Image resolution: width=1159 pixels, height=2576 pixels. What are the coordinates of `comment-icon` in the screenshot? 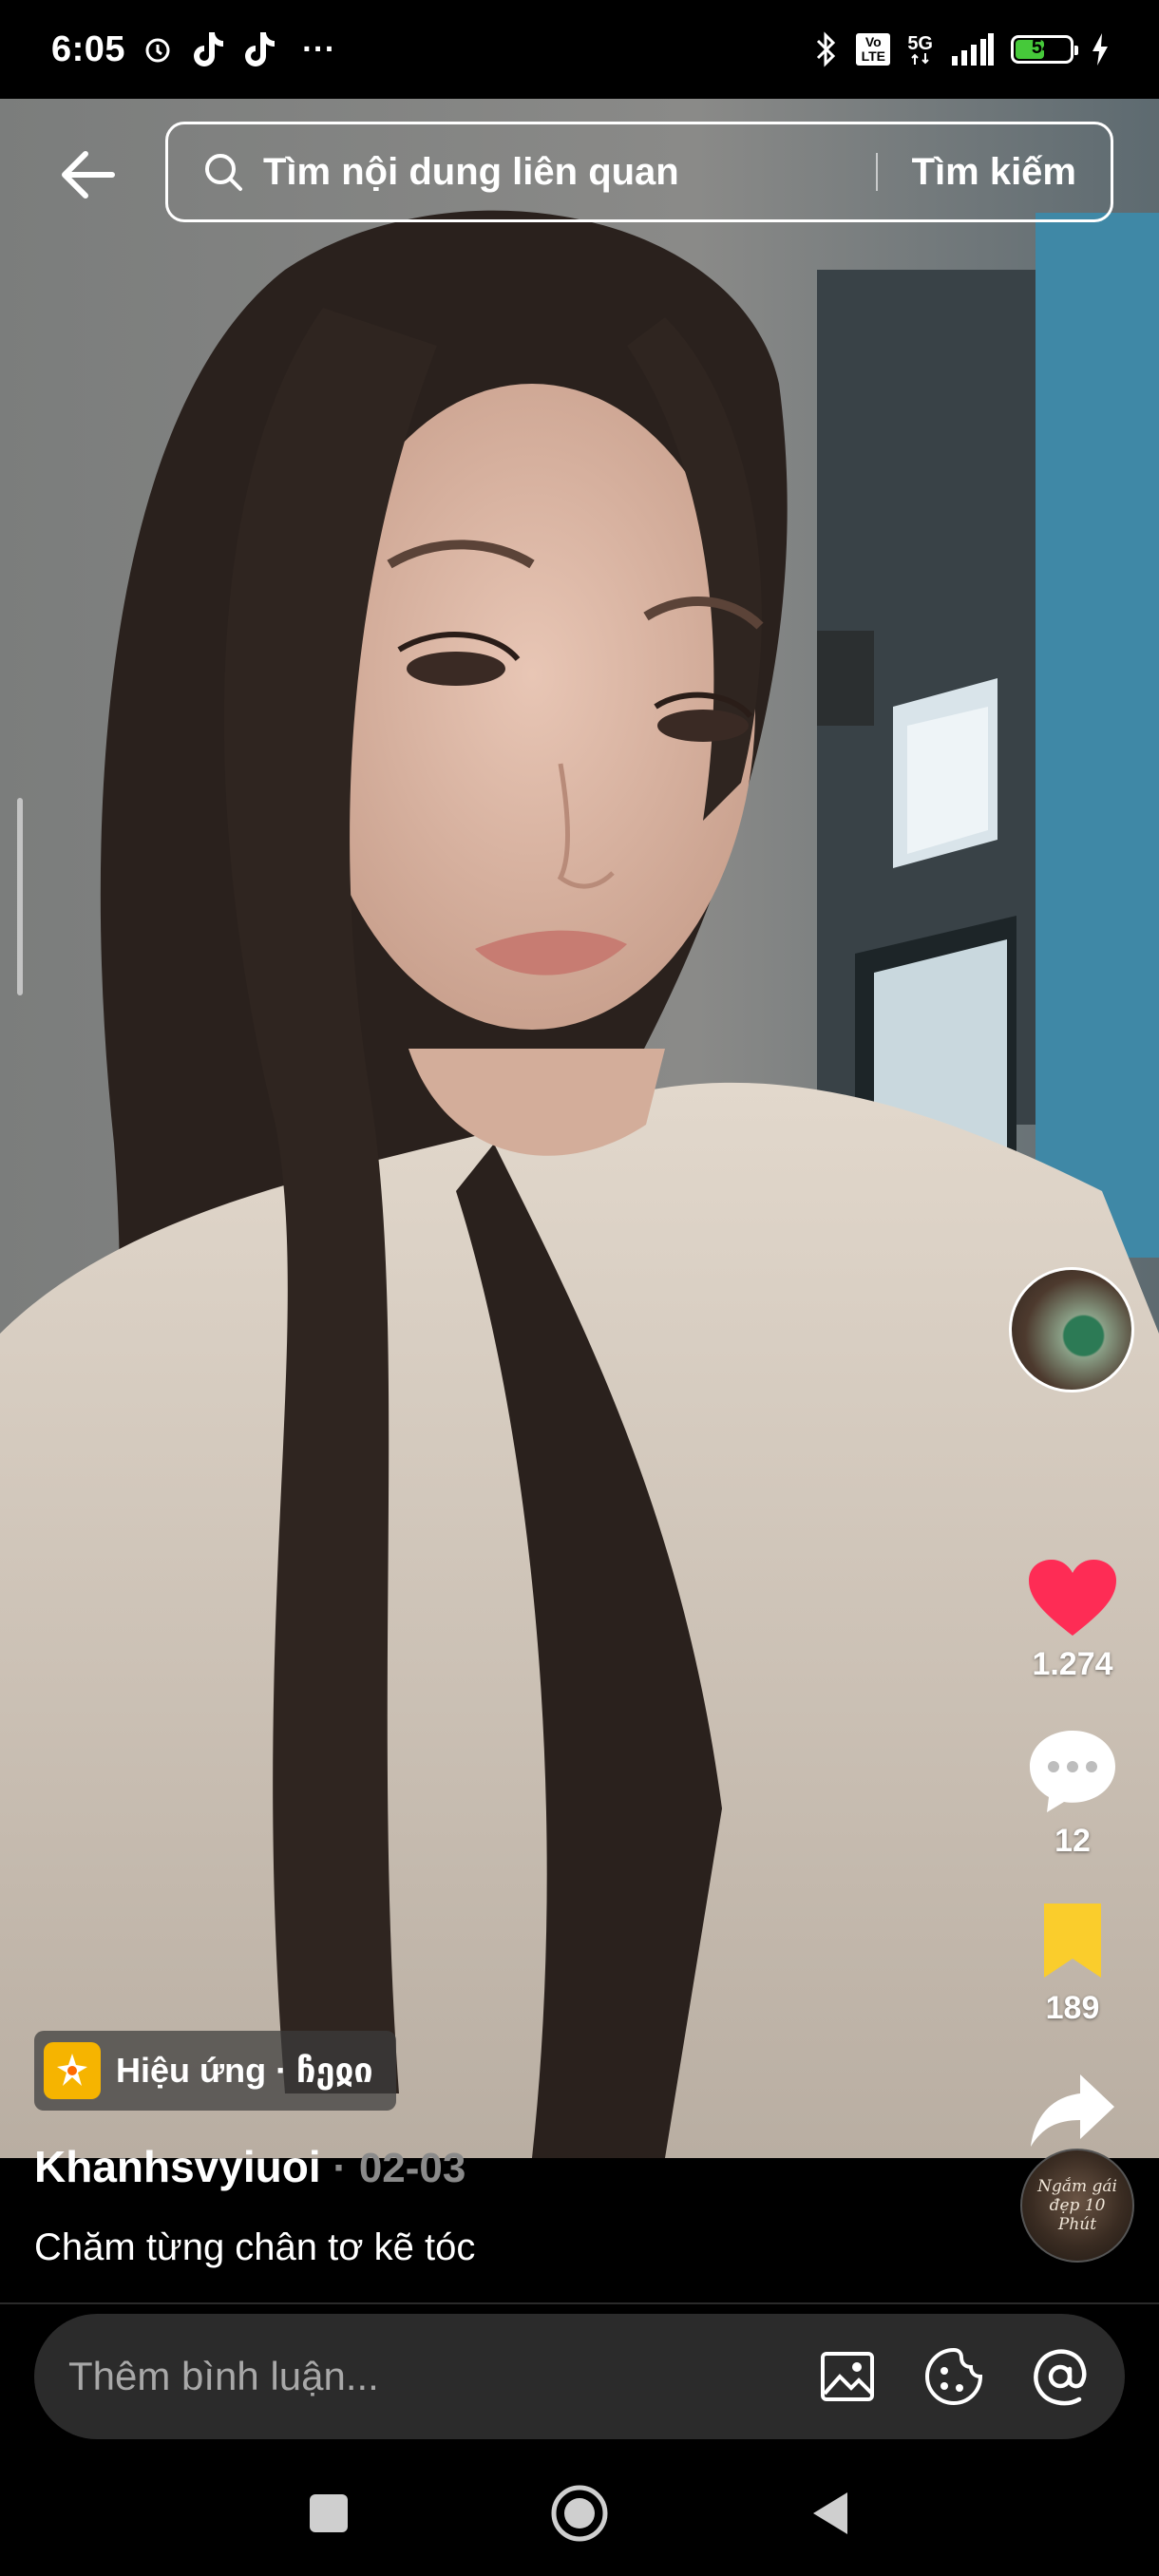 It's located at (1072, 1771).